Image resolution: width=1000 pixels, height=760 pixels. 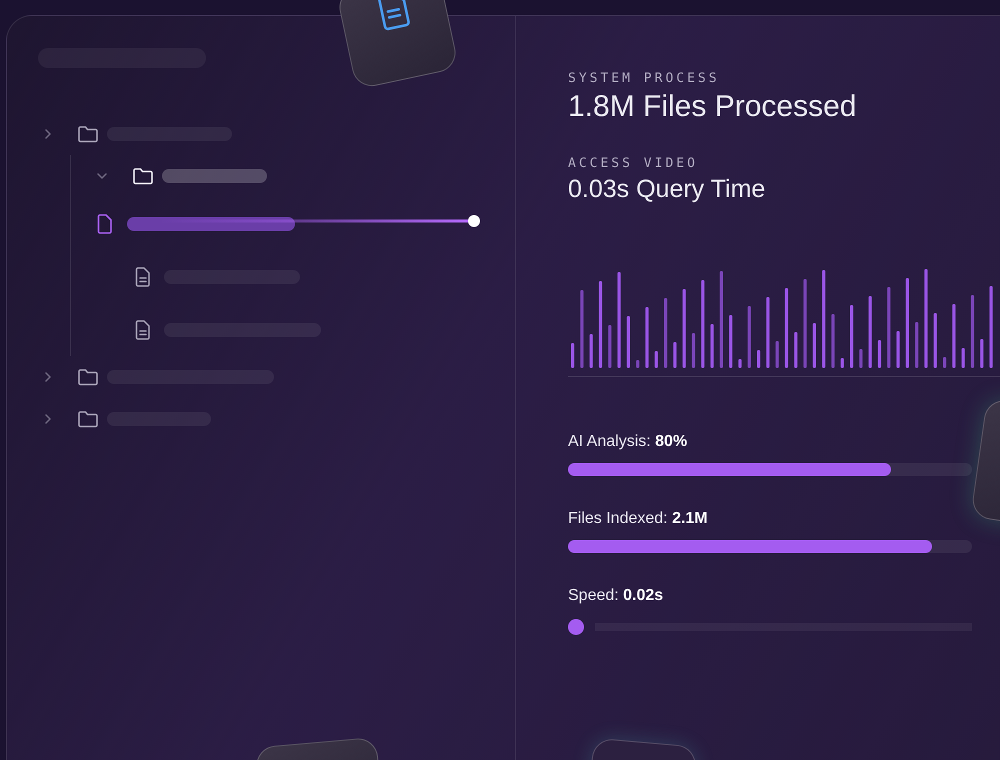 What do you see at coordinates (713, 107) in the screenshot?
I see `stat-value: 1.8M Files Processed` at bounding box center [713, 107].